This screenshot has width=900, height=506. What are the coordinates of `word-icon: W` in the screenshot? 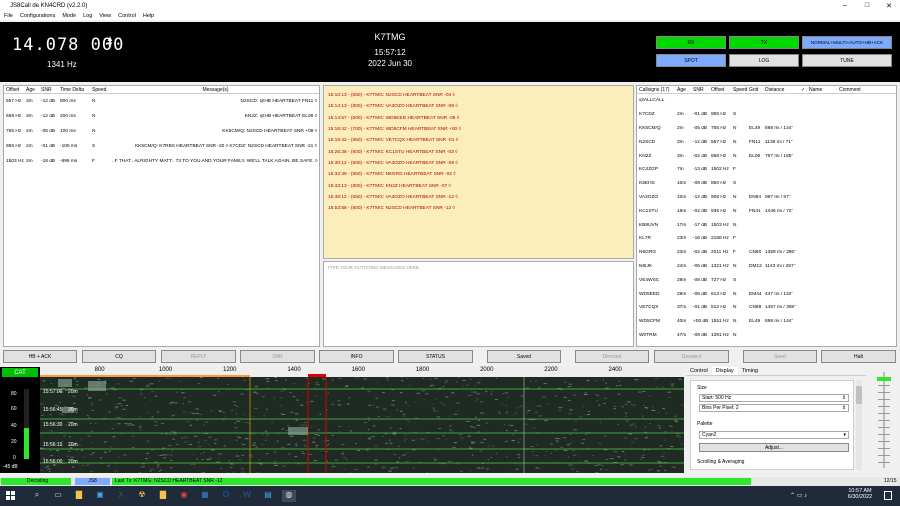 It's located at (247, 496).